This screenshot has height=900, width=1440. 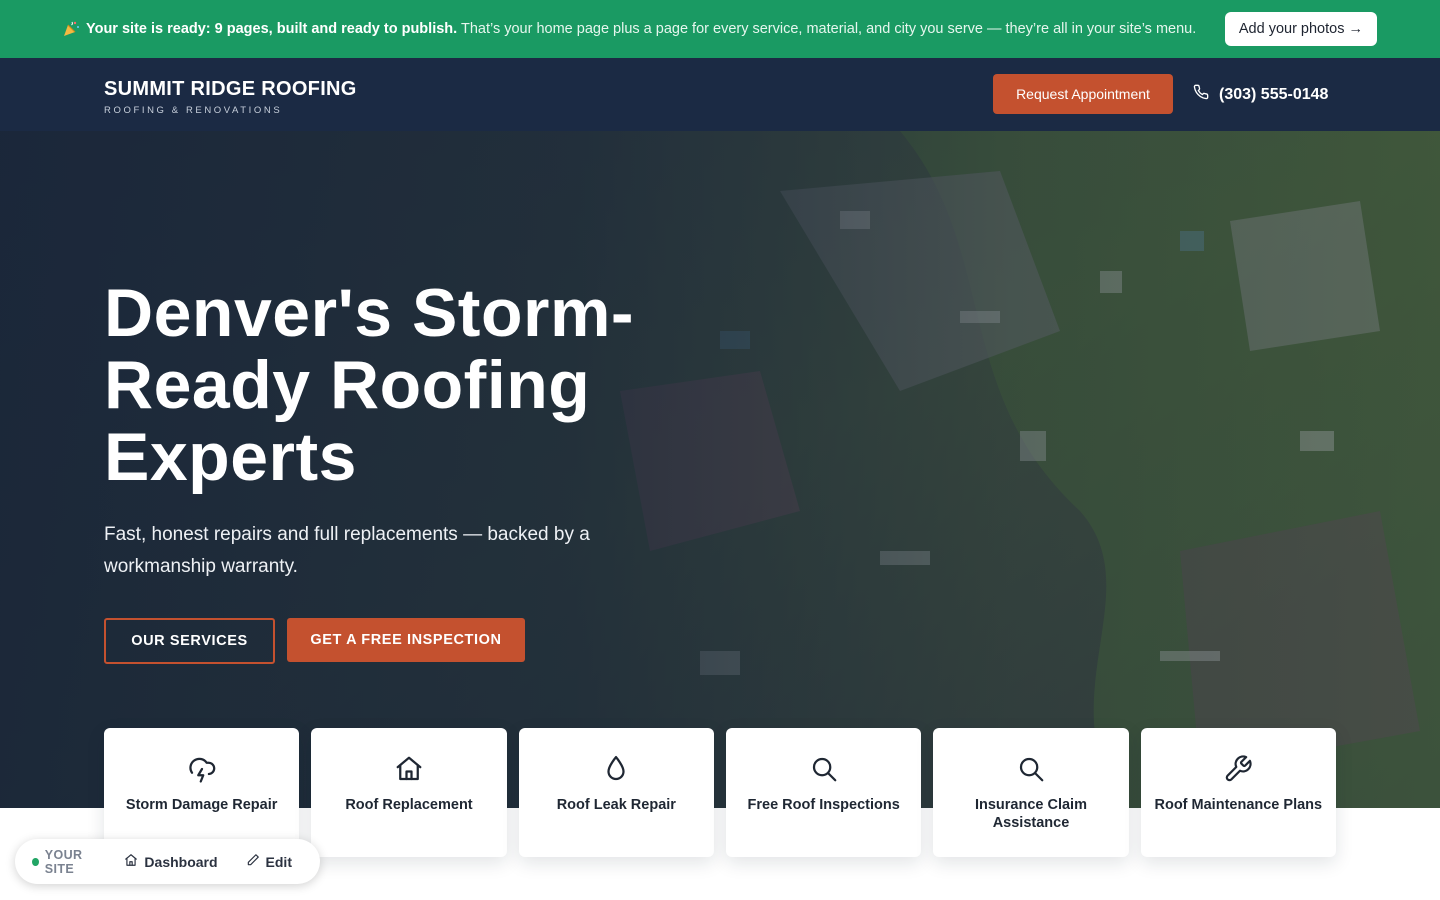 What do you see at coordinates (823, 792) in the screenshot?
I see `service-card-free-roof-inspections: Free Roof Inspections` at bounding box center [823, 792].